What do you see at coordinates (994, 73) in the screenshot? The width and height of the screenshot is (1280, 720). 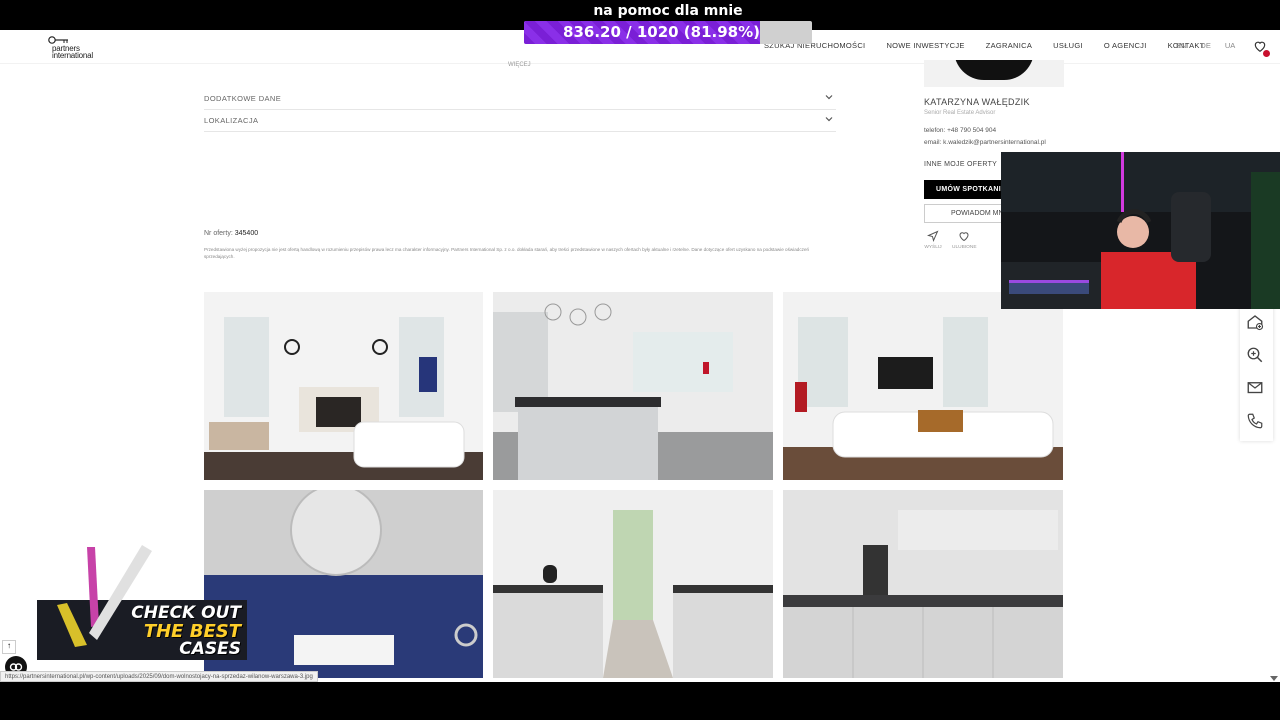 I see `agent-photo` at bounding box center [994, 73].